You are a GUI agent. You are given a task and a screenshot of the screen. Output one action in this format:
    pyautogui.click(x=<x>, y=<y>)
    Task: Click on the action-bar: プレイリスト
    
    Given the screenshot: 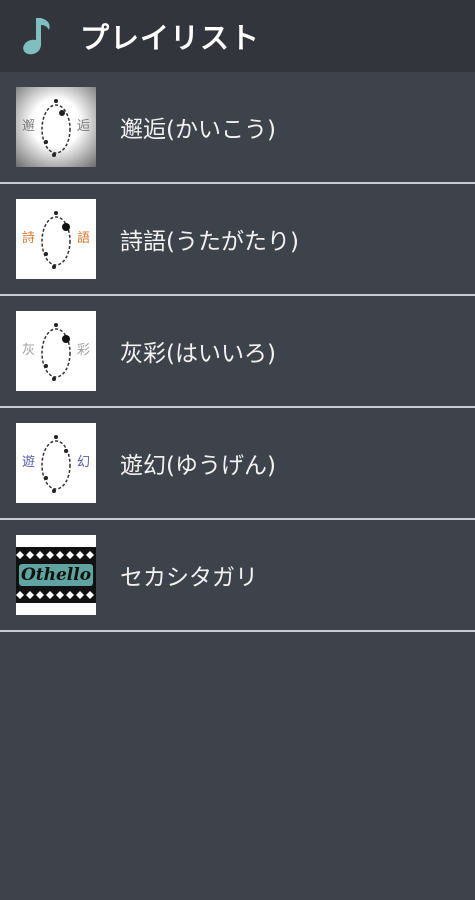 What is the action you would take?
    pyautogui.click(x=237, y=36)
    